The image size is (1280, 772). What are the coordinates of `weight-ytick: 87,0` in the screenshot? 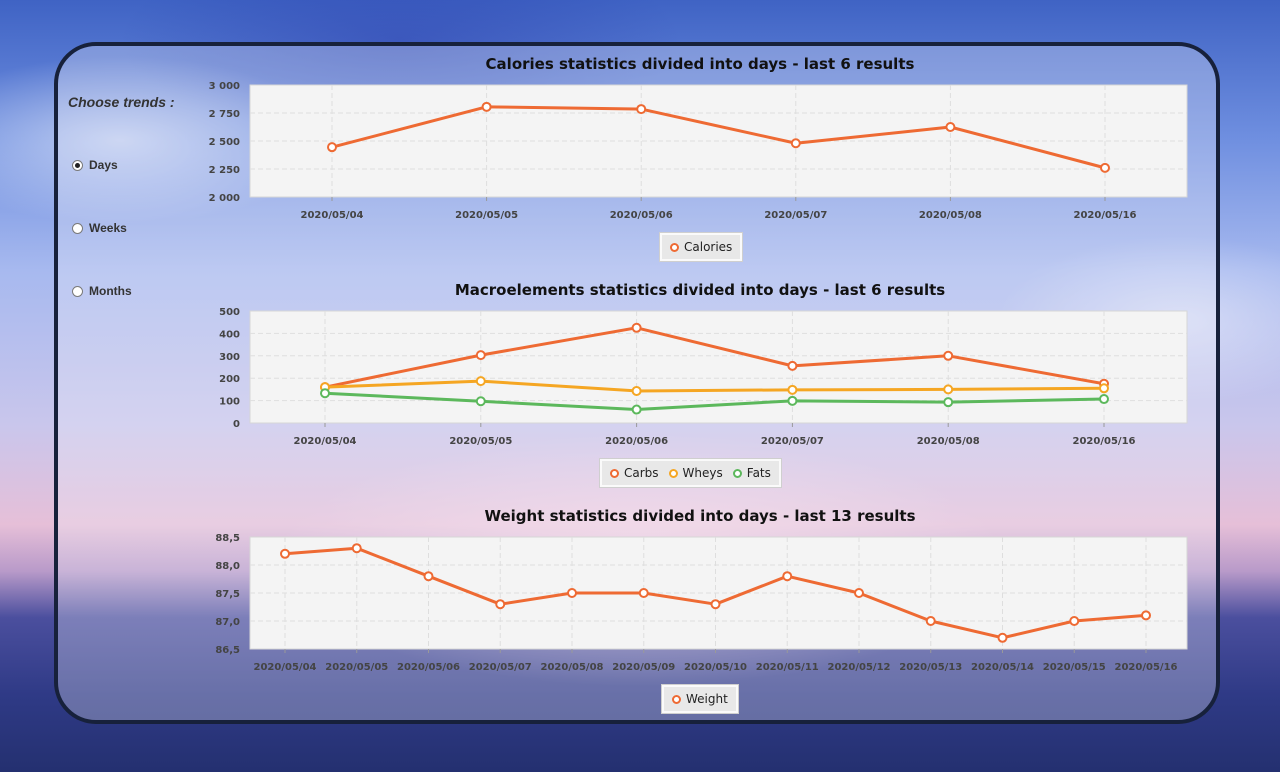 It's located at (227, 622).